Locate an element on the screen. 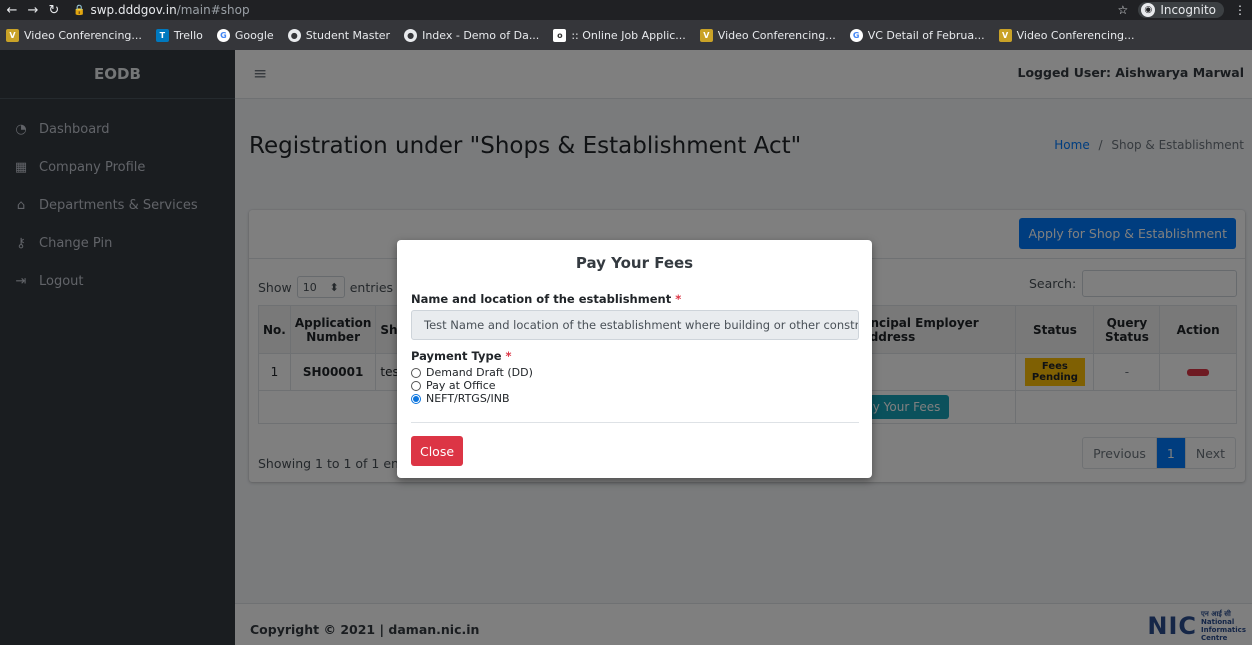  modal-title: Pay Your Fees is located at coordinates (634, 263).